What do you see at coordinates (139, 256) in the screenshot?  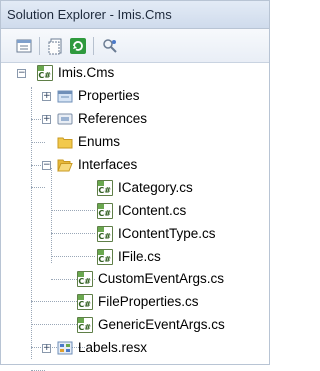 I see `tree-item-label: IFile.cs` at bounding box center [139, 256].